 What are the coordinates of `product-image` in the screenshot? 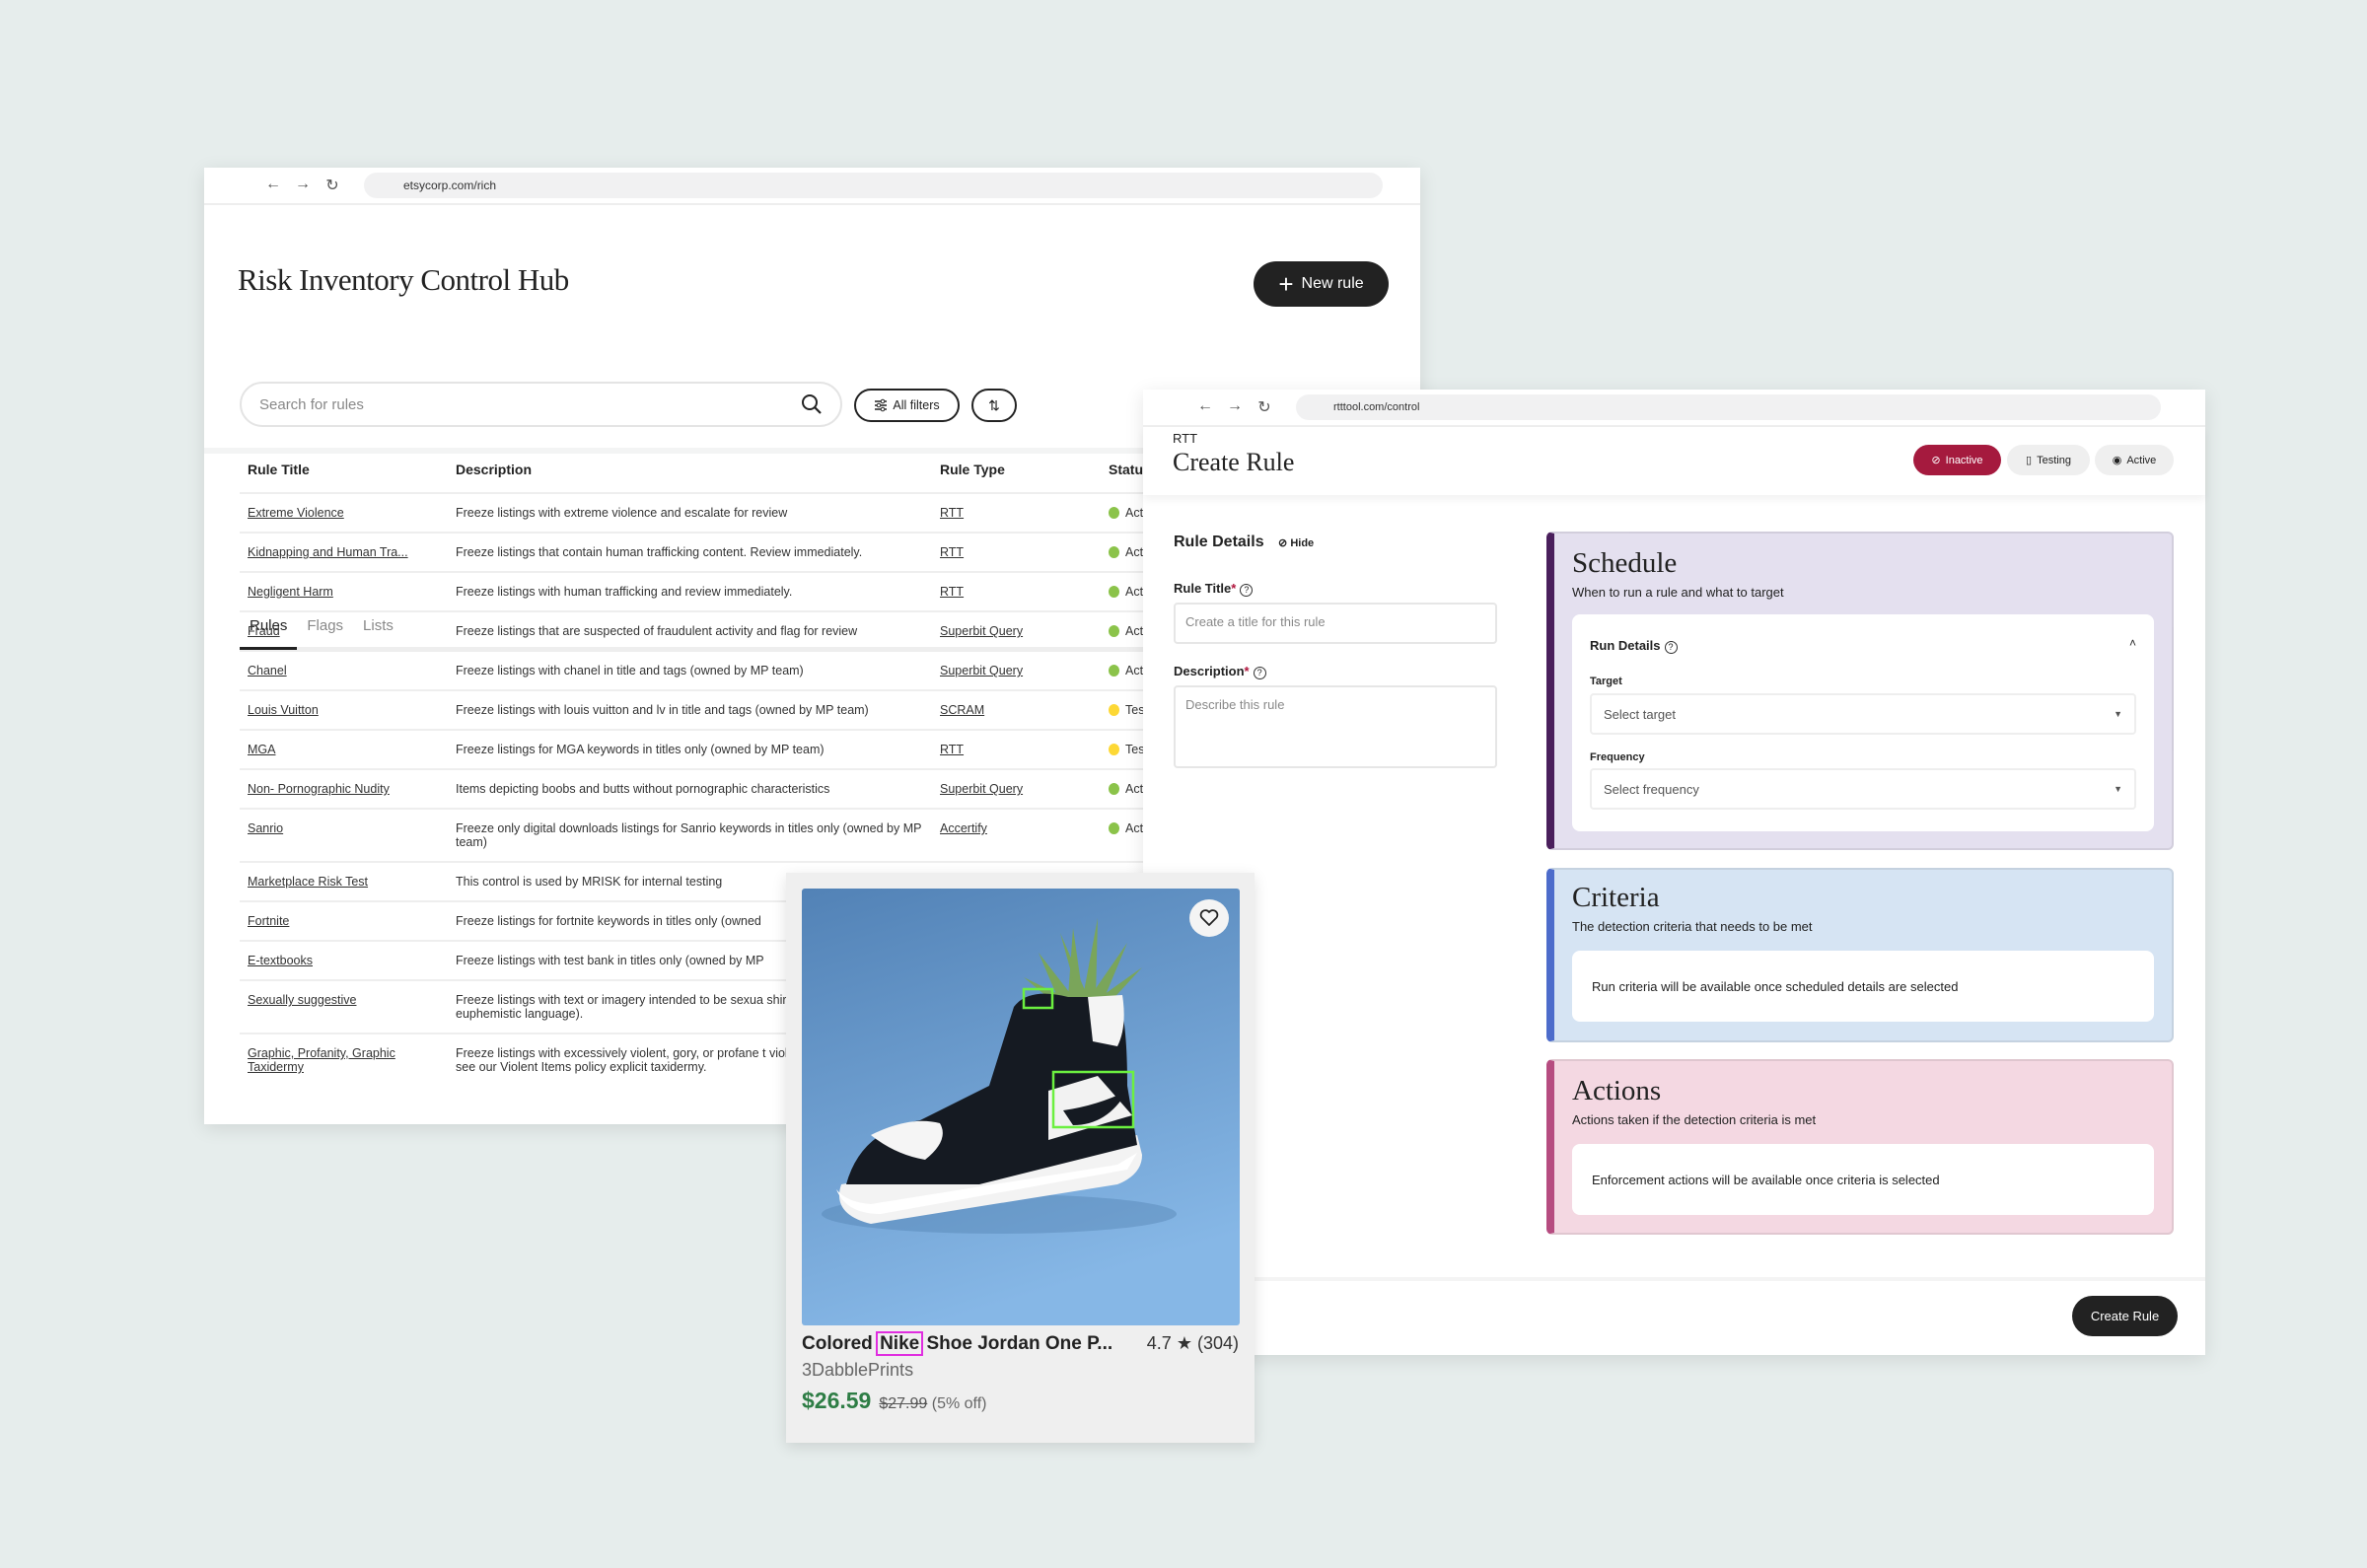 It's located at (1021, 1107).